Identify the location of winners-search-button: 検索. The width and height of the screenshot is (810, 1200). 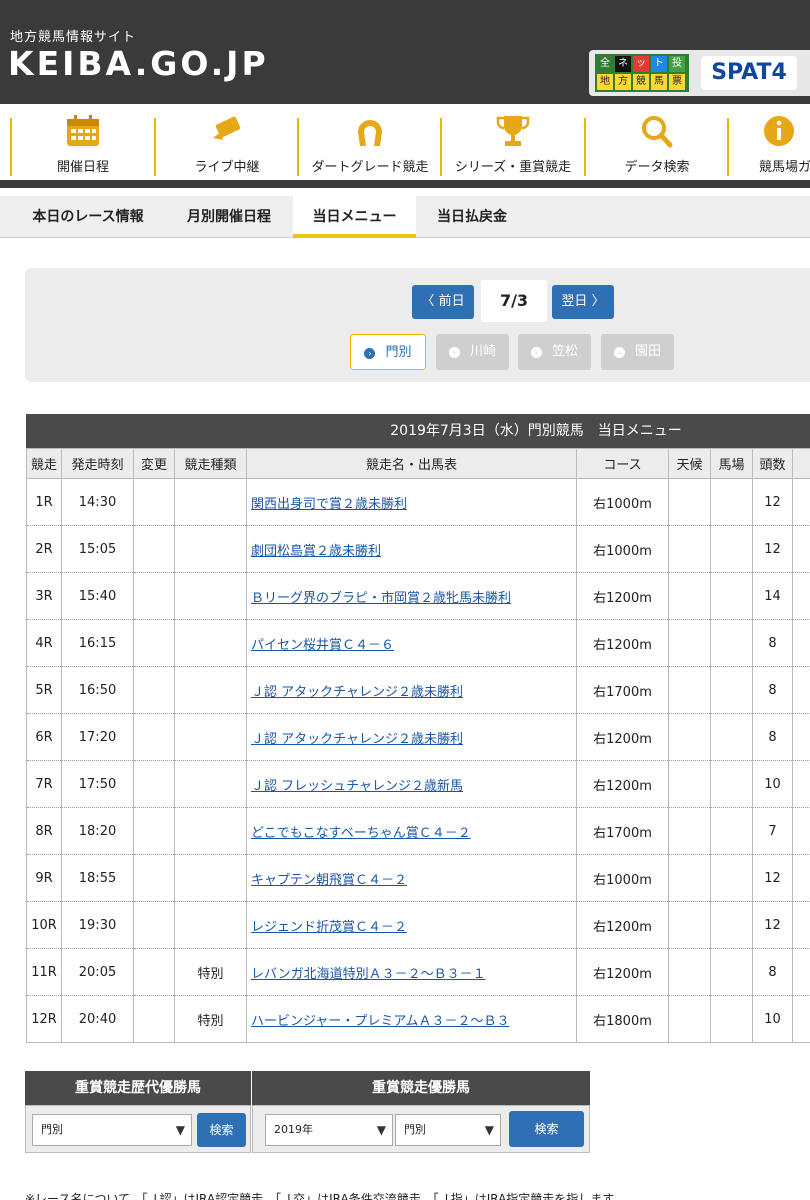
(546, 1129).